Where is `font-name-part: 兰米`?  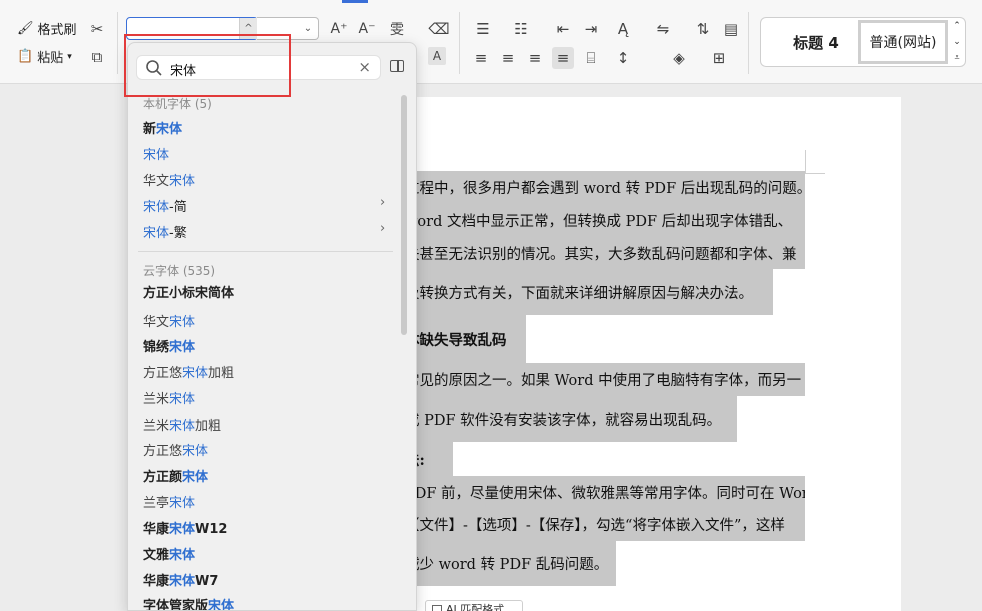
font-name-part: 兰米 is located at coordinates (156, 399).